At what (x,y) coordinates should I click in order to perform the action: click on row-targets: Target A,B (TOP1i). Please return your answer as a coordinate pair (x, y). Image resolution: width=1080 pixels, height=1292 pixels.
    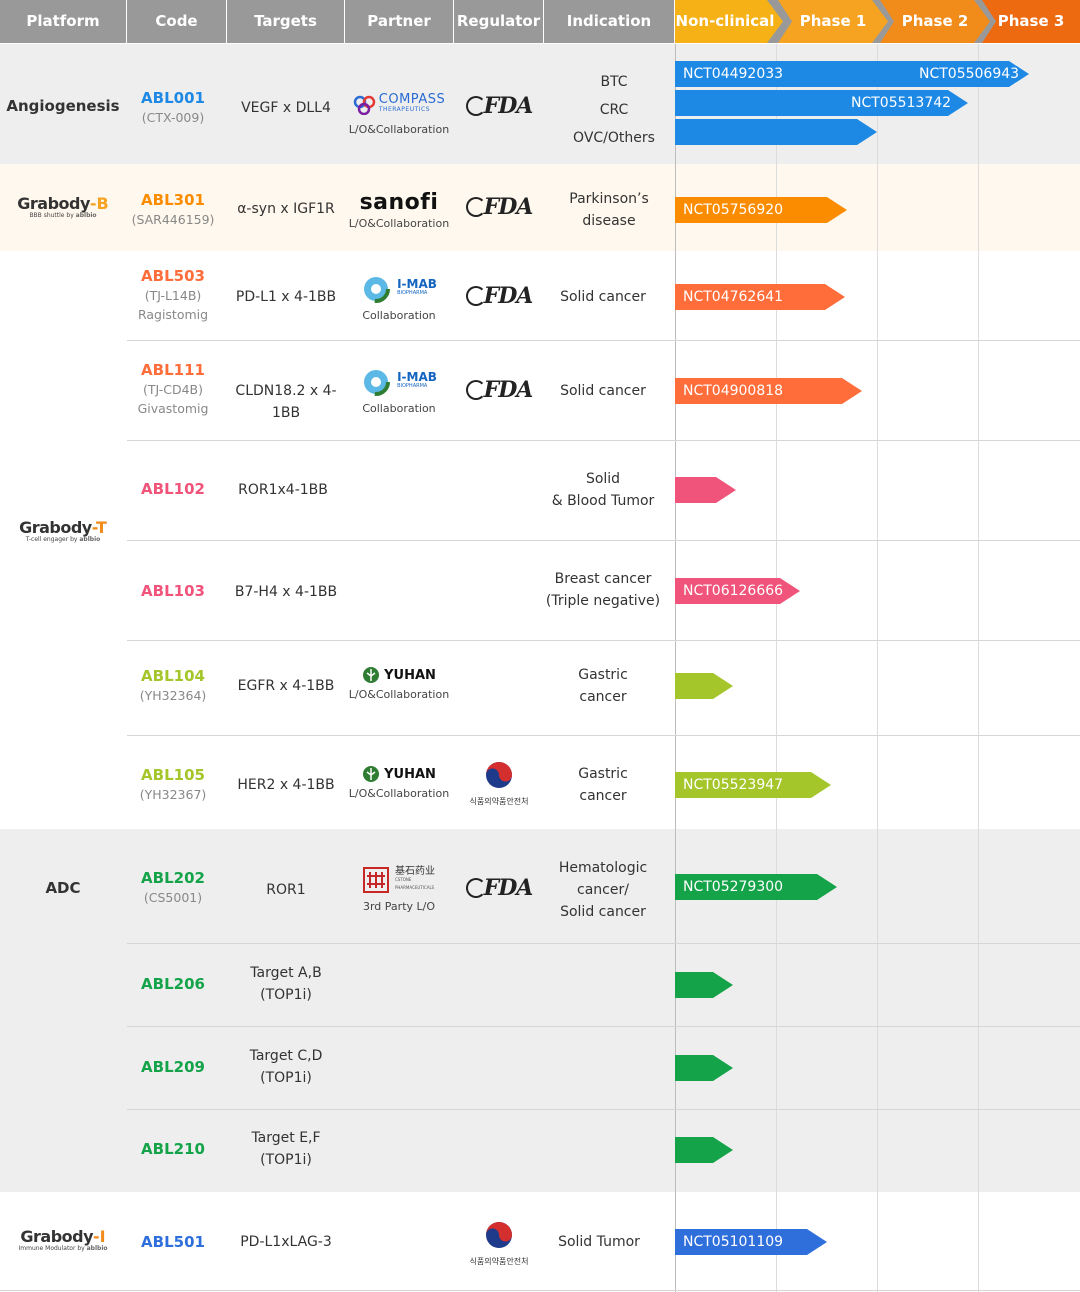
    Looking at the image, I should click on (286, 984).